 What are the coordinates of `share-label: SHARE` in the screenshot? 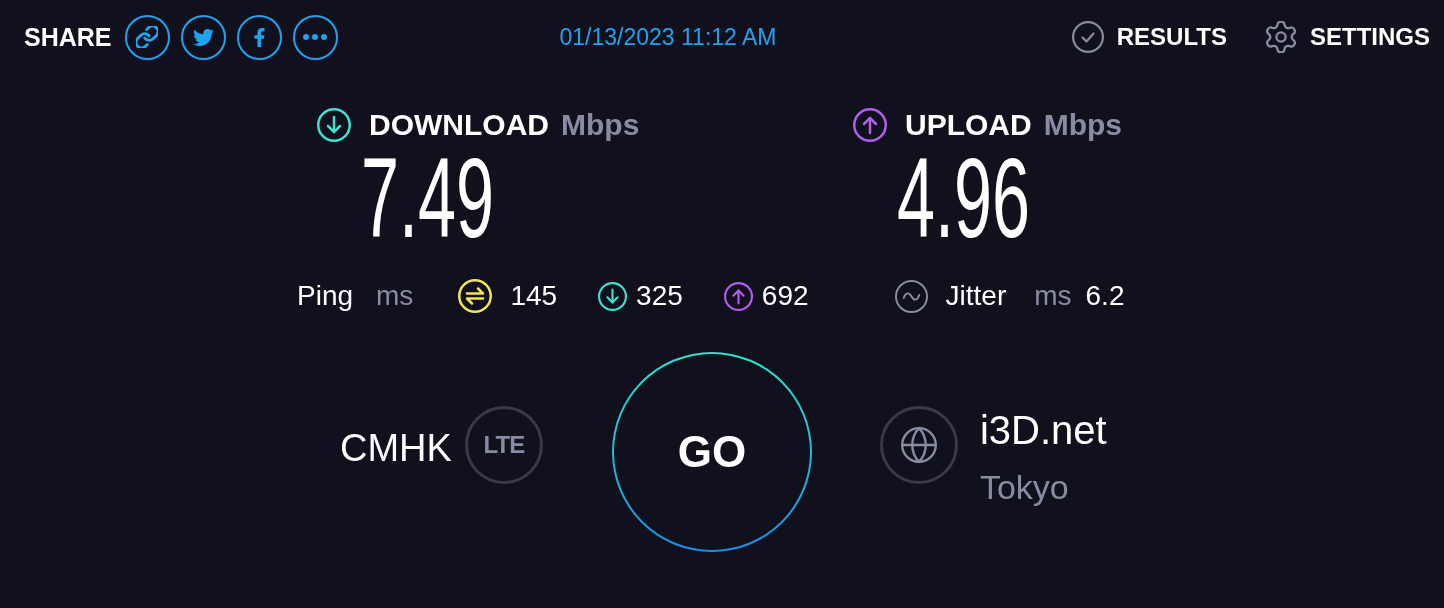 It's located at (68, 37).